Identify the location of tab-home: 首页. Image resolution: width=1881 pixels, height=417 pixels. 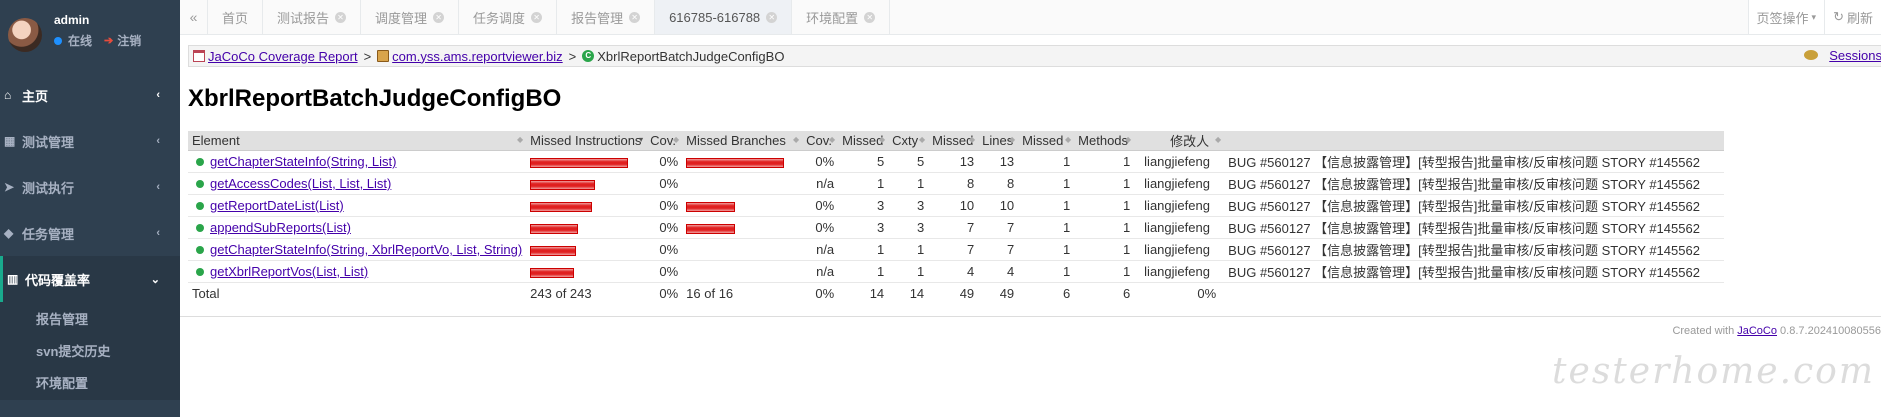
(236, 17).